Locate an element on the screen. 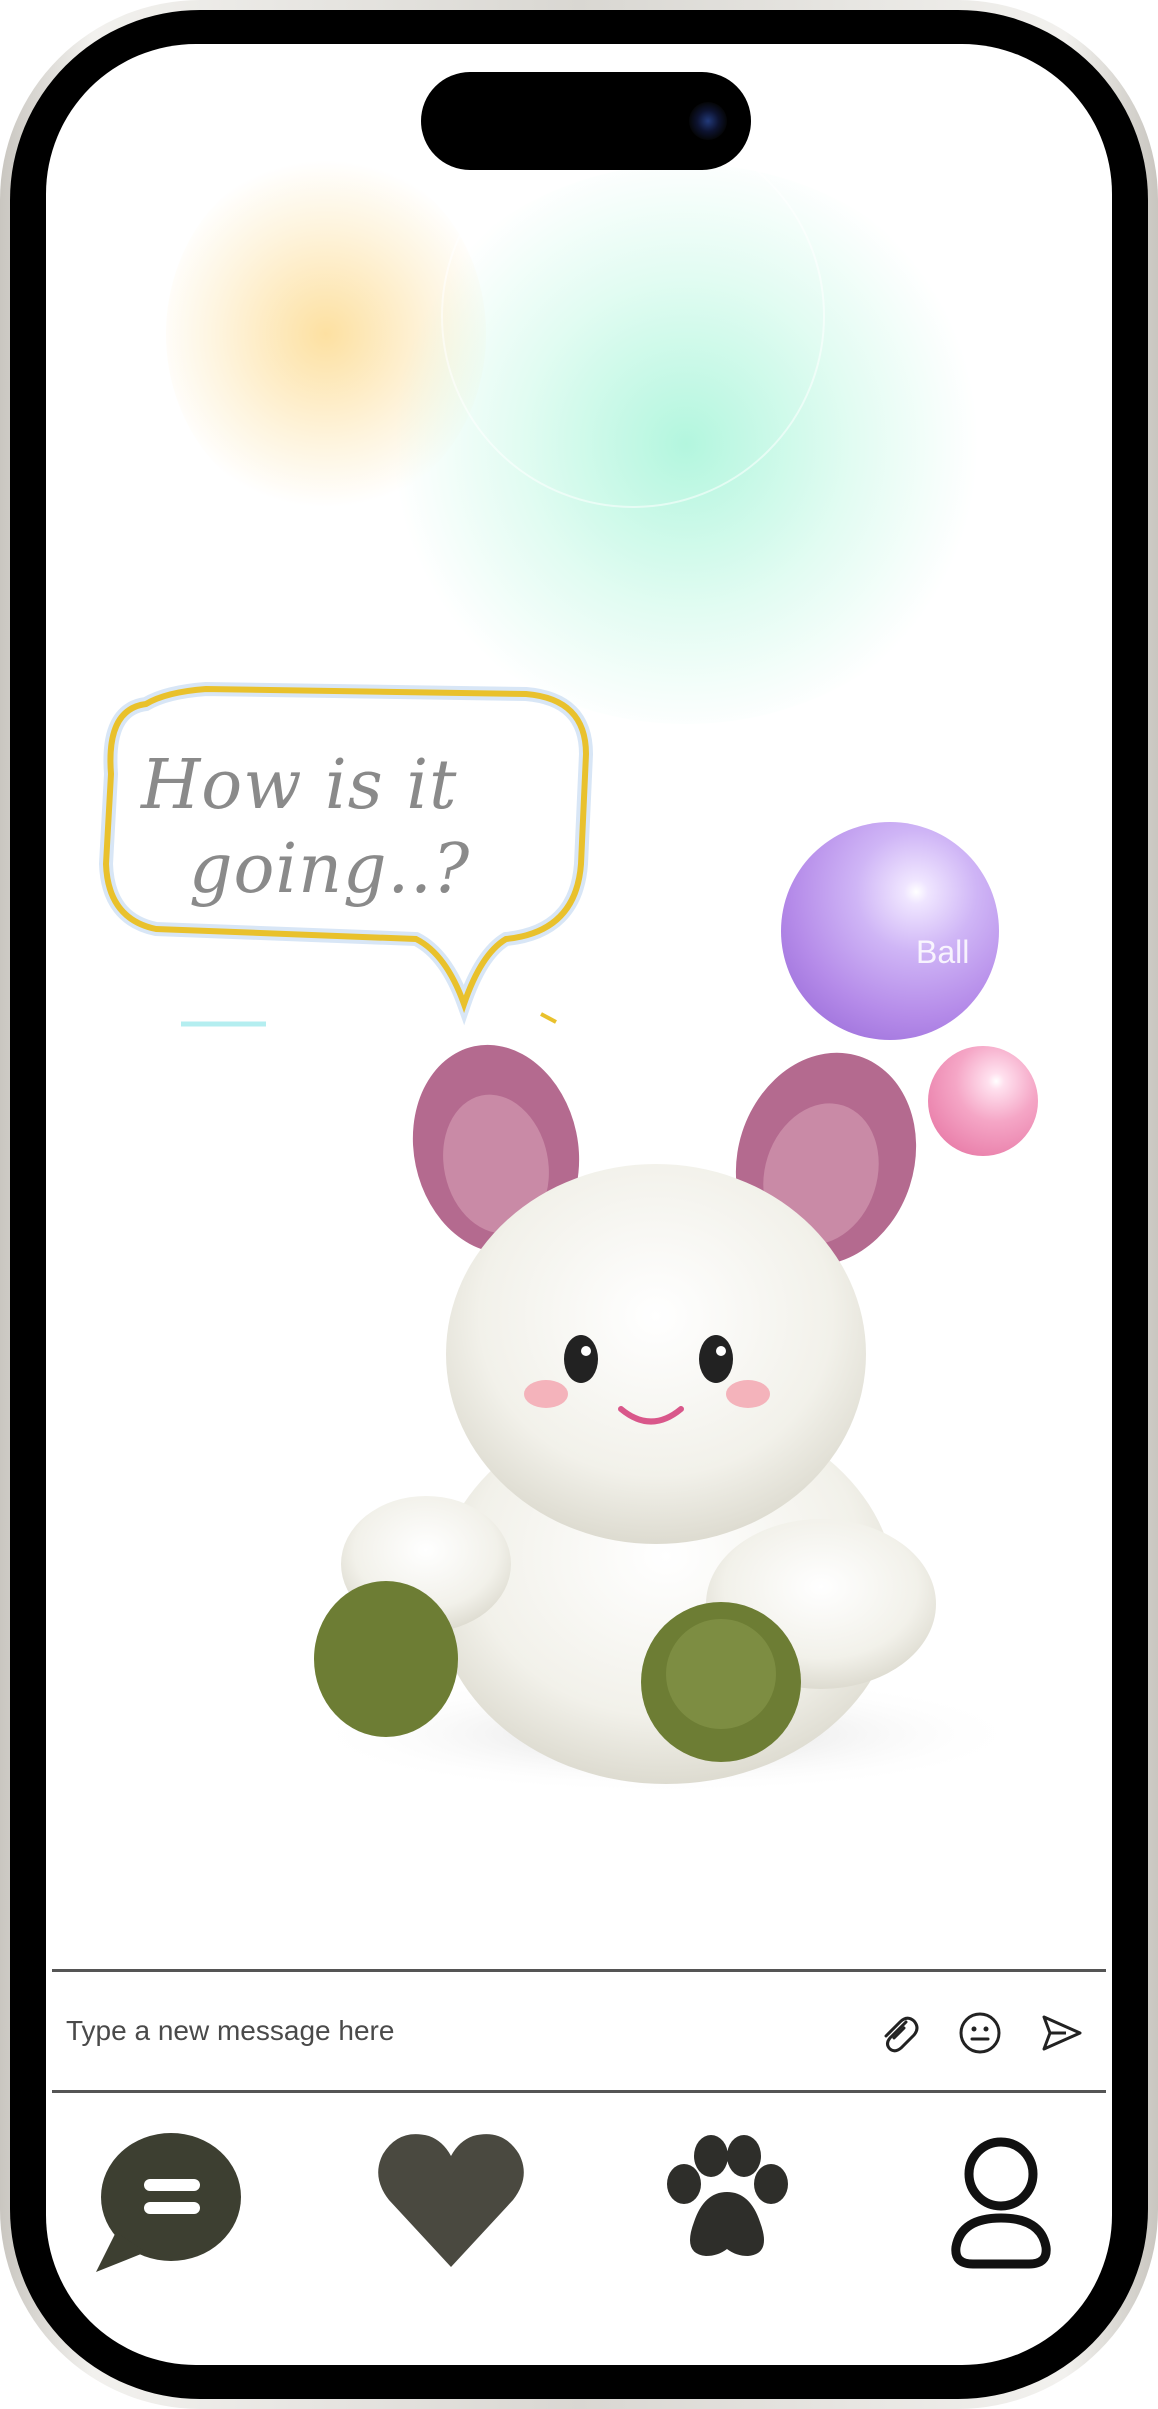 This screenshot has height=2409, width=1158. bottom-navigation is located at coordinates (579, 2194).